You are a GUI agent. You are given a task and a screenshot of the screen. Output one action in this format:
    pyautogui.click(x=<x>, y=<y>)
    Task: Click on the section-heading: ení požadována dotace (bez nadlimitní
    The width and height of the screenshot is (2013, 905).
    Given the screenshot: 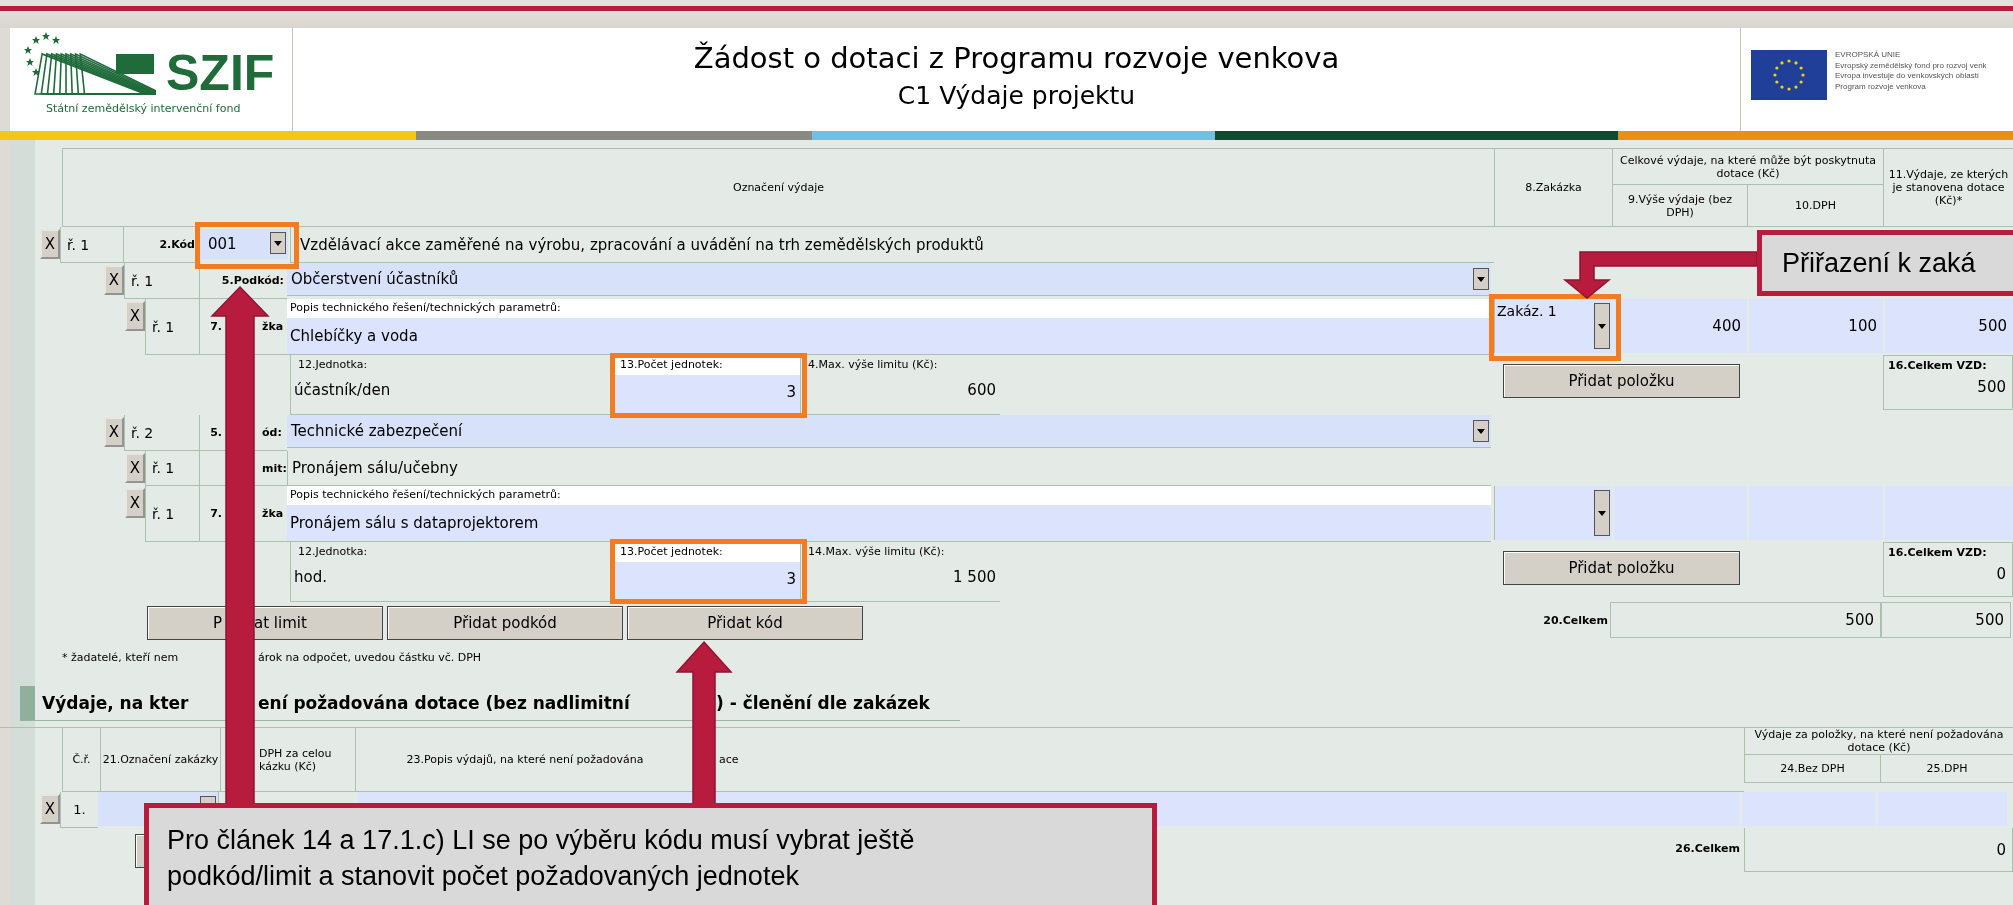 What is the action you would take?
    pyautogui.click(x=445, y=703)
    